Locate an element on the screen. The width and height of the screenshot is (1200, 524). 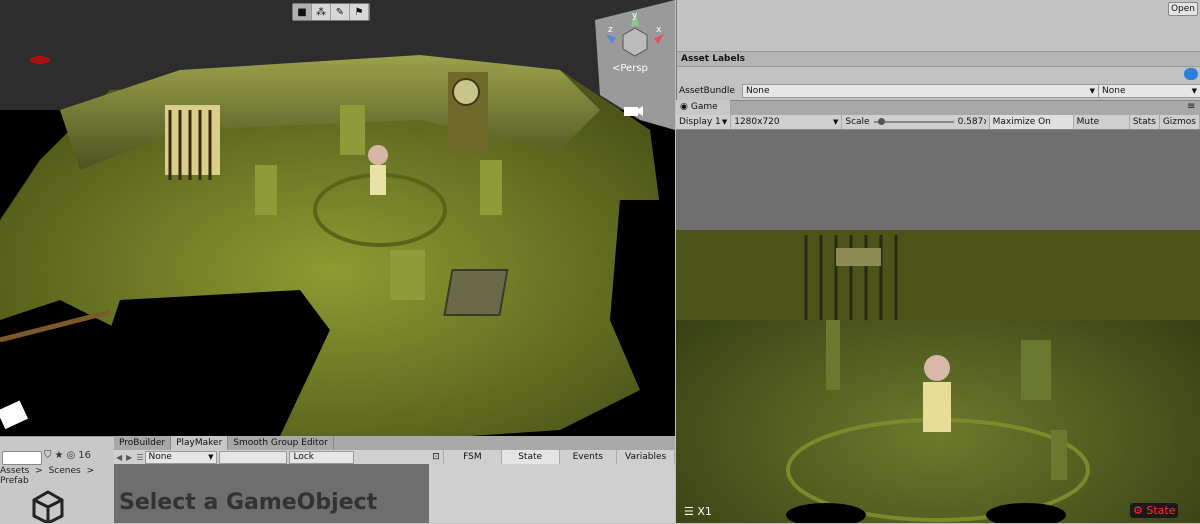
back-icon: ◀ is located at coordinates (119, 457).